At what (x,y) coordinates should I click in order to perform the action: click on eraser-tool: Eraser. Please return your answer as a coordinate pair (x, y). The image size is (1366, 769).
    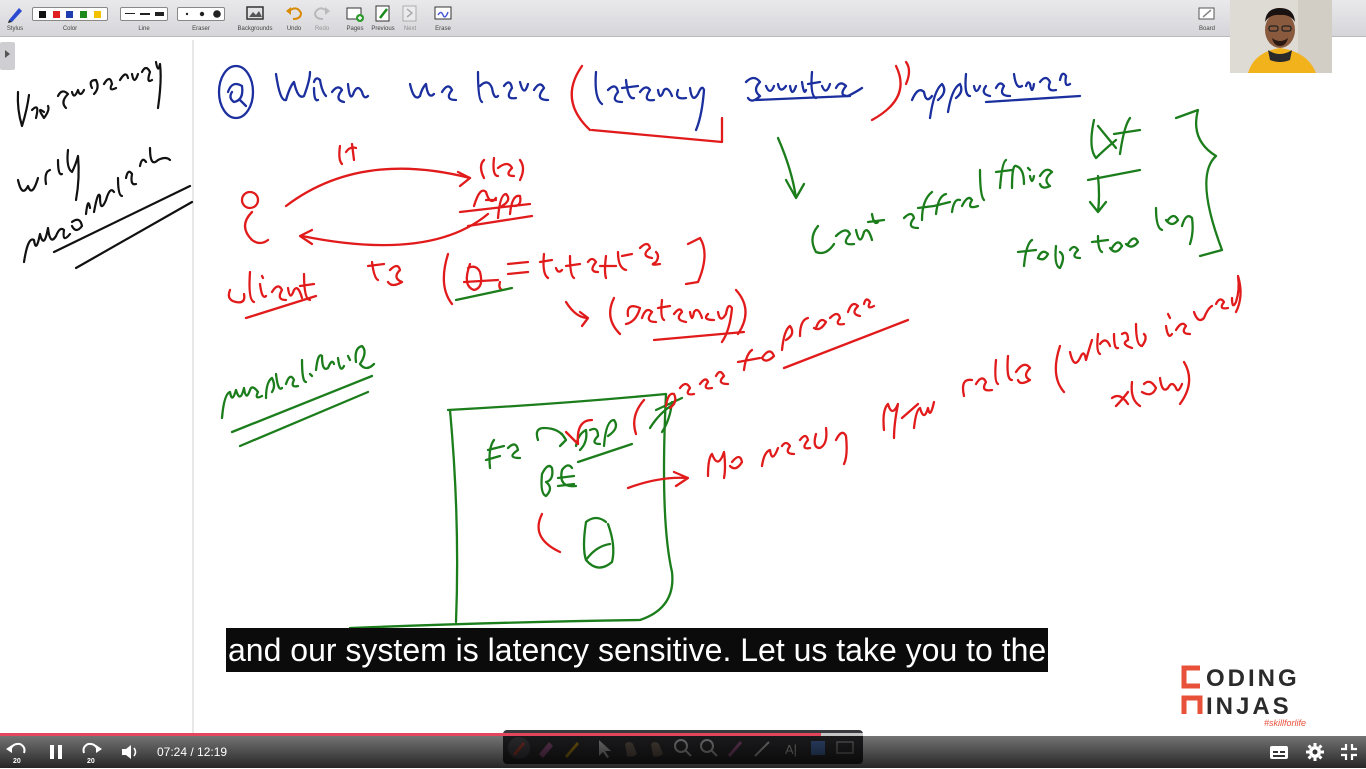
    Looking at the image, I should click on (201, 18).